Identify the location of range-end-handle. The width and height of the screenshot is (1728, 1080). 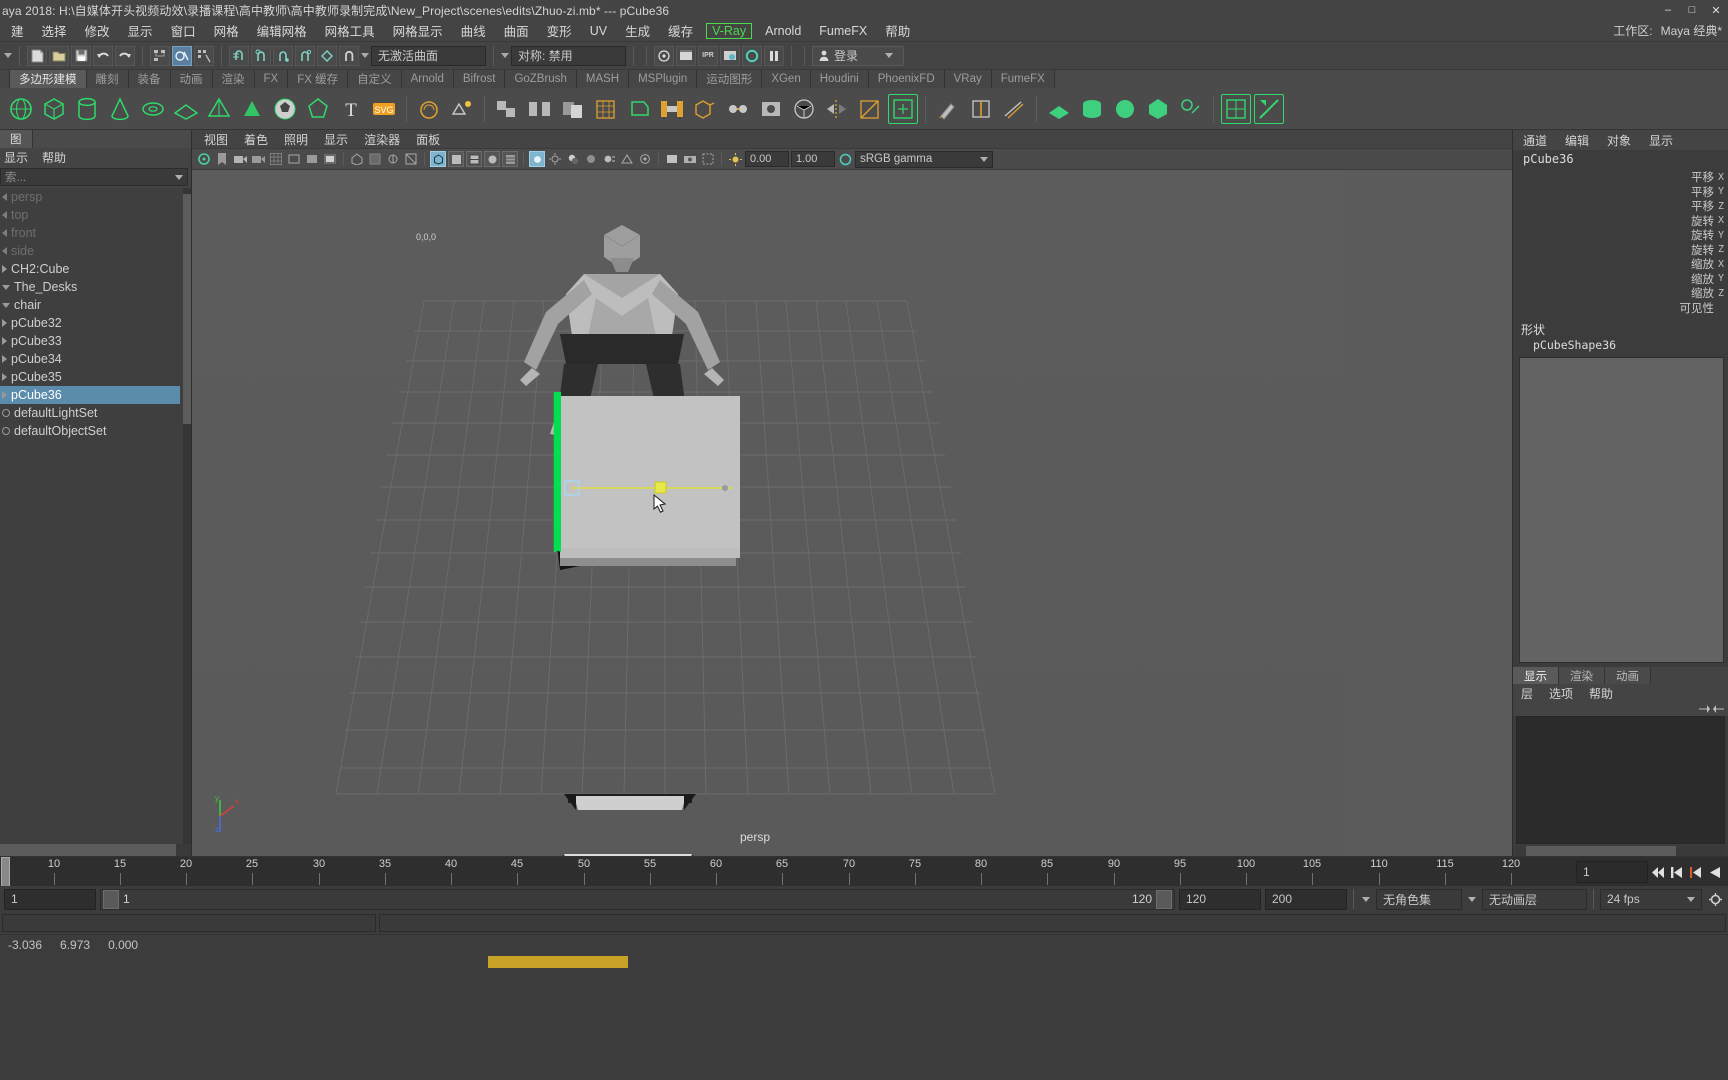
(1164, 899).